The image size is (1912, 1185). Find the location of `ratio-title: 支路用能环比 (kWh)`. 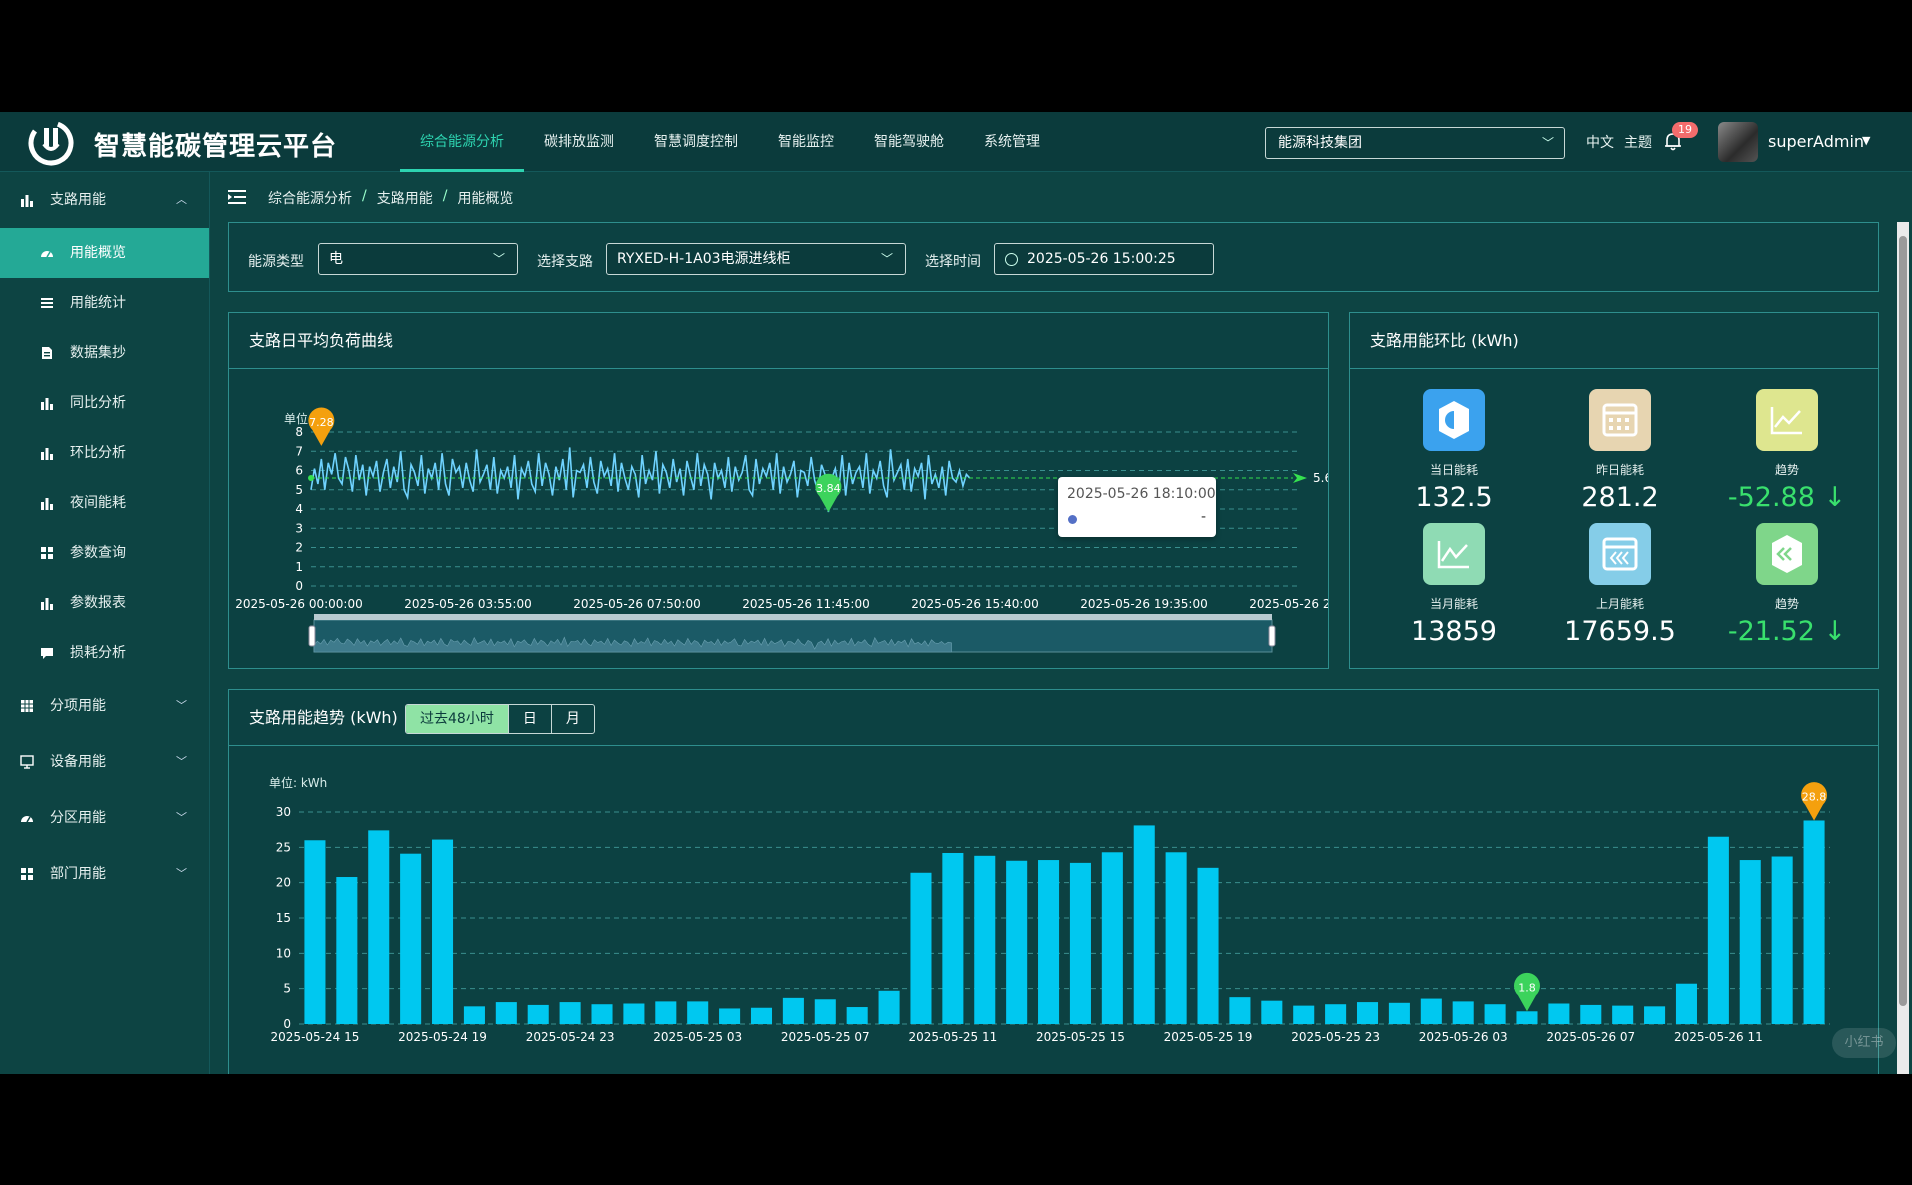

ratio-title: 支路用能环比 (kWh) is located at coordinates (1614, 341).